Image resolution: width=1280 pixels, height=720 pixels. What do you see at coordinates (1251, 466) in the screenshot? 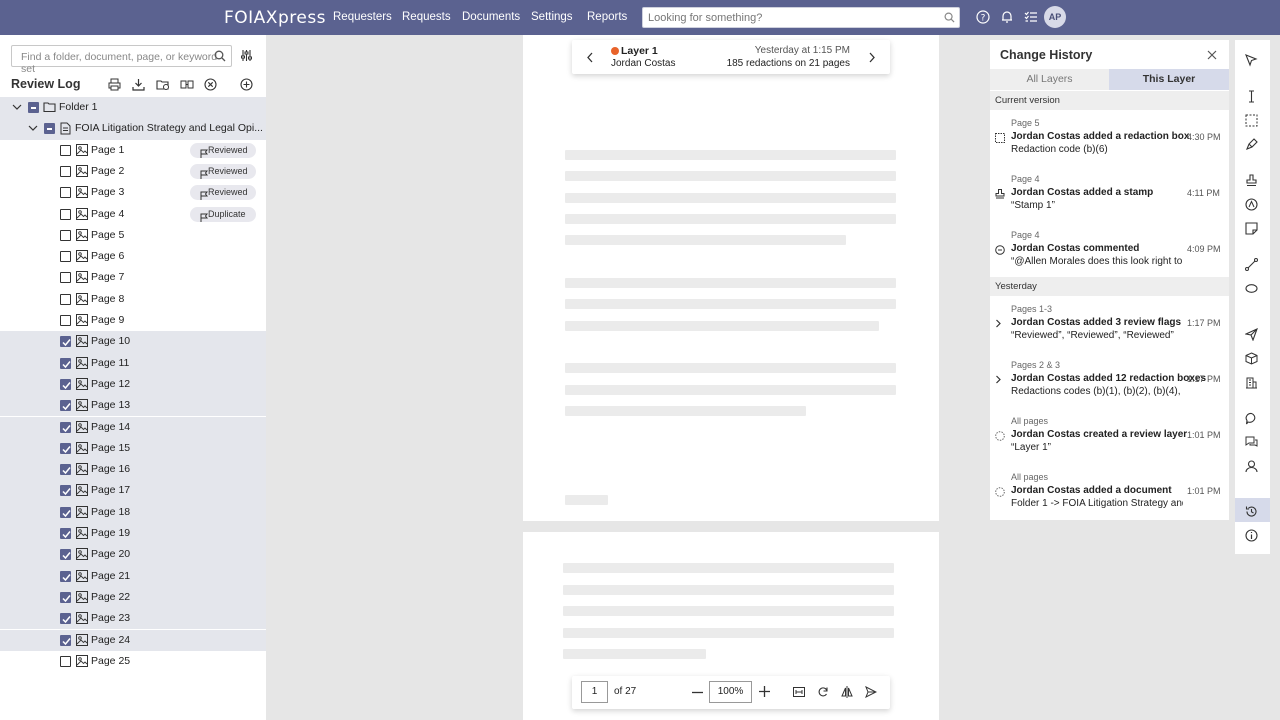
I see `user-icon` at bounding box center [1251, 466].